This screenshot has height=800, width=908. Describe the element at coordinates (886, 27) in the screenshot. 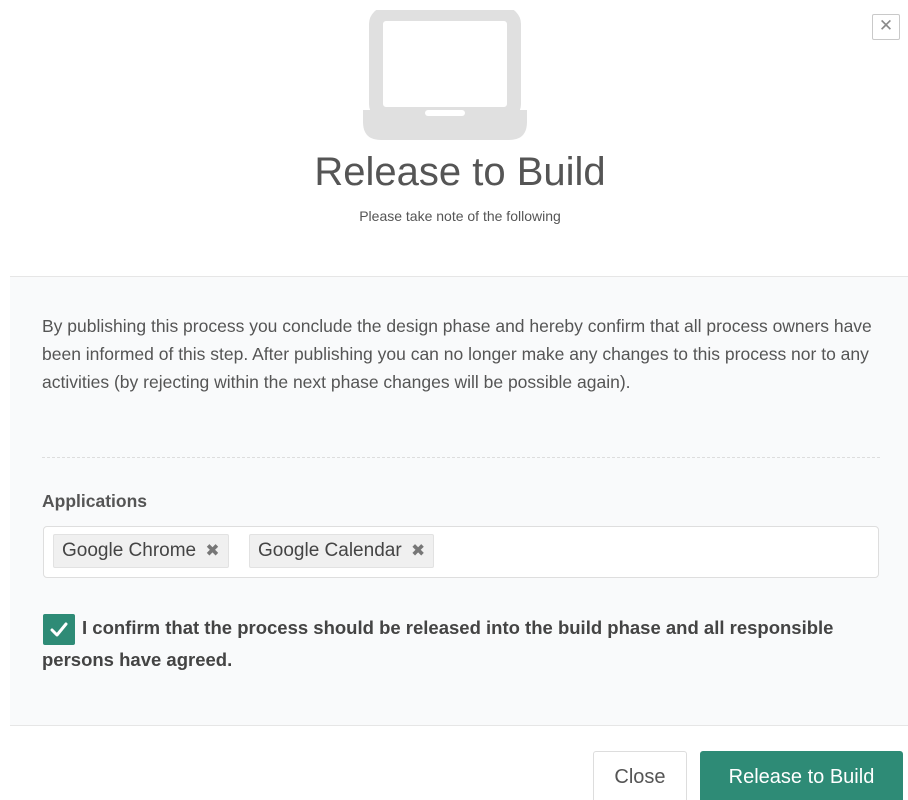

I see `close-icon: ✕` at that location.